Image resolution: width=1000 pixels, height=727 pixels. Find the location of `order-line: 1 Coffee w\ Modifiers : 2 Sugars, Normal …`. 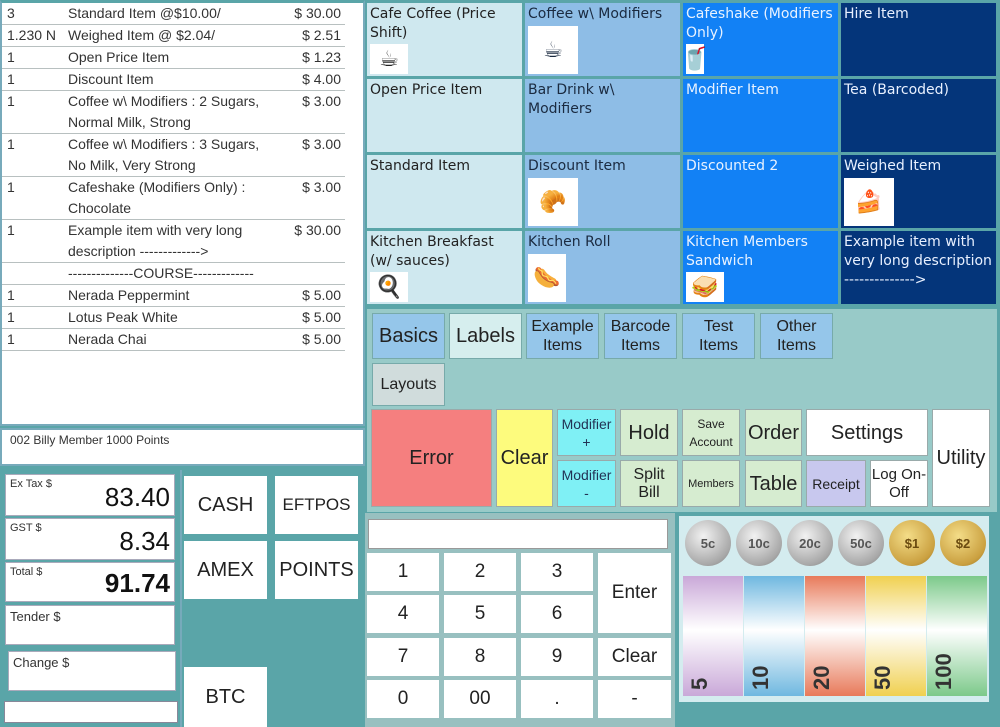

order-line: 1 Coffee w\ Modifiers : 2 Sugars, Normal … is located at coordinates (173, 112).